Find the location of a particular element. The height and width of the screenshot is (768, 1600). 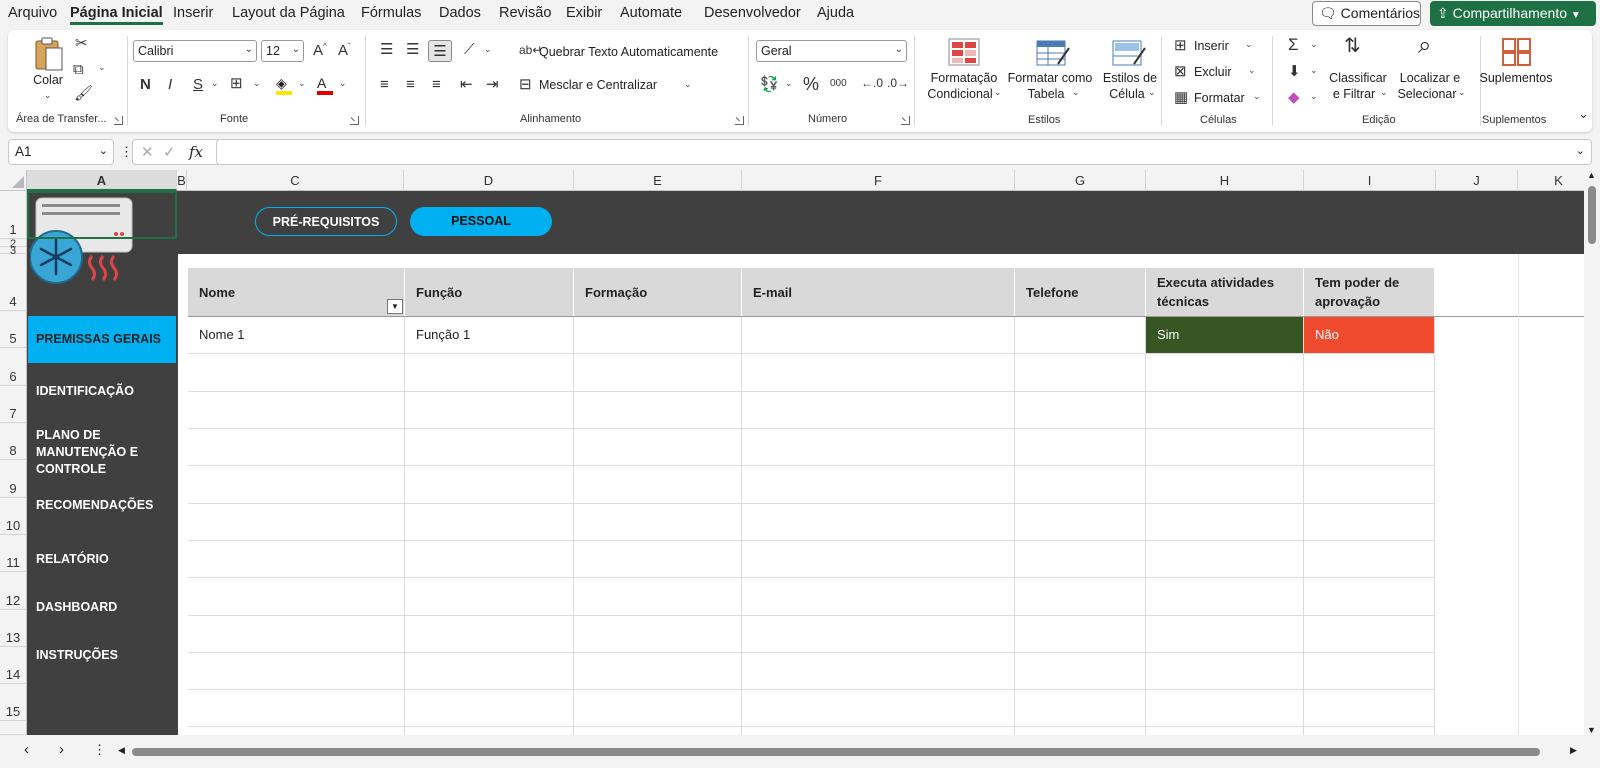

row-header-8: 8 is located at coordinates (13, 441).